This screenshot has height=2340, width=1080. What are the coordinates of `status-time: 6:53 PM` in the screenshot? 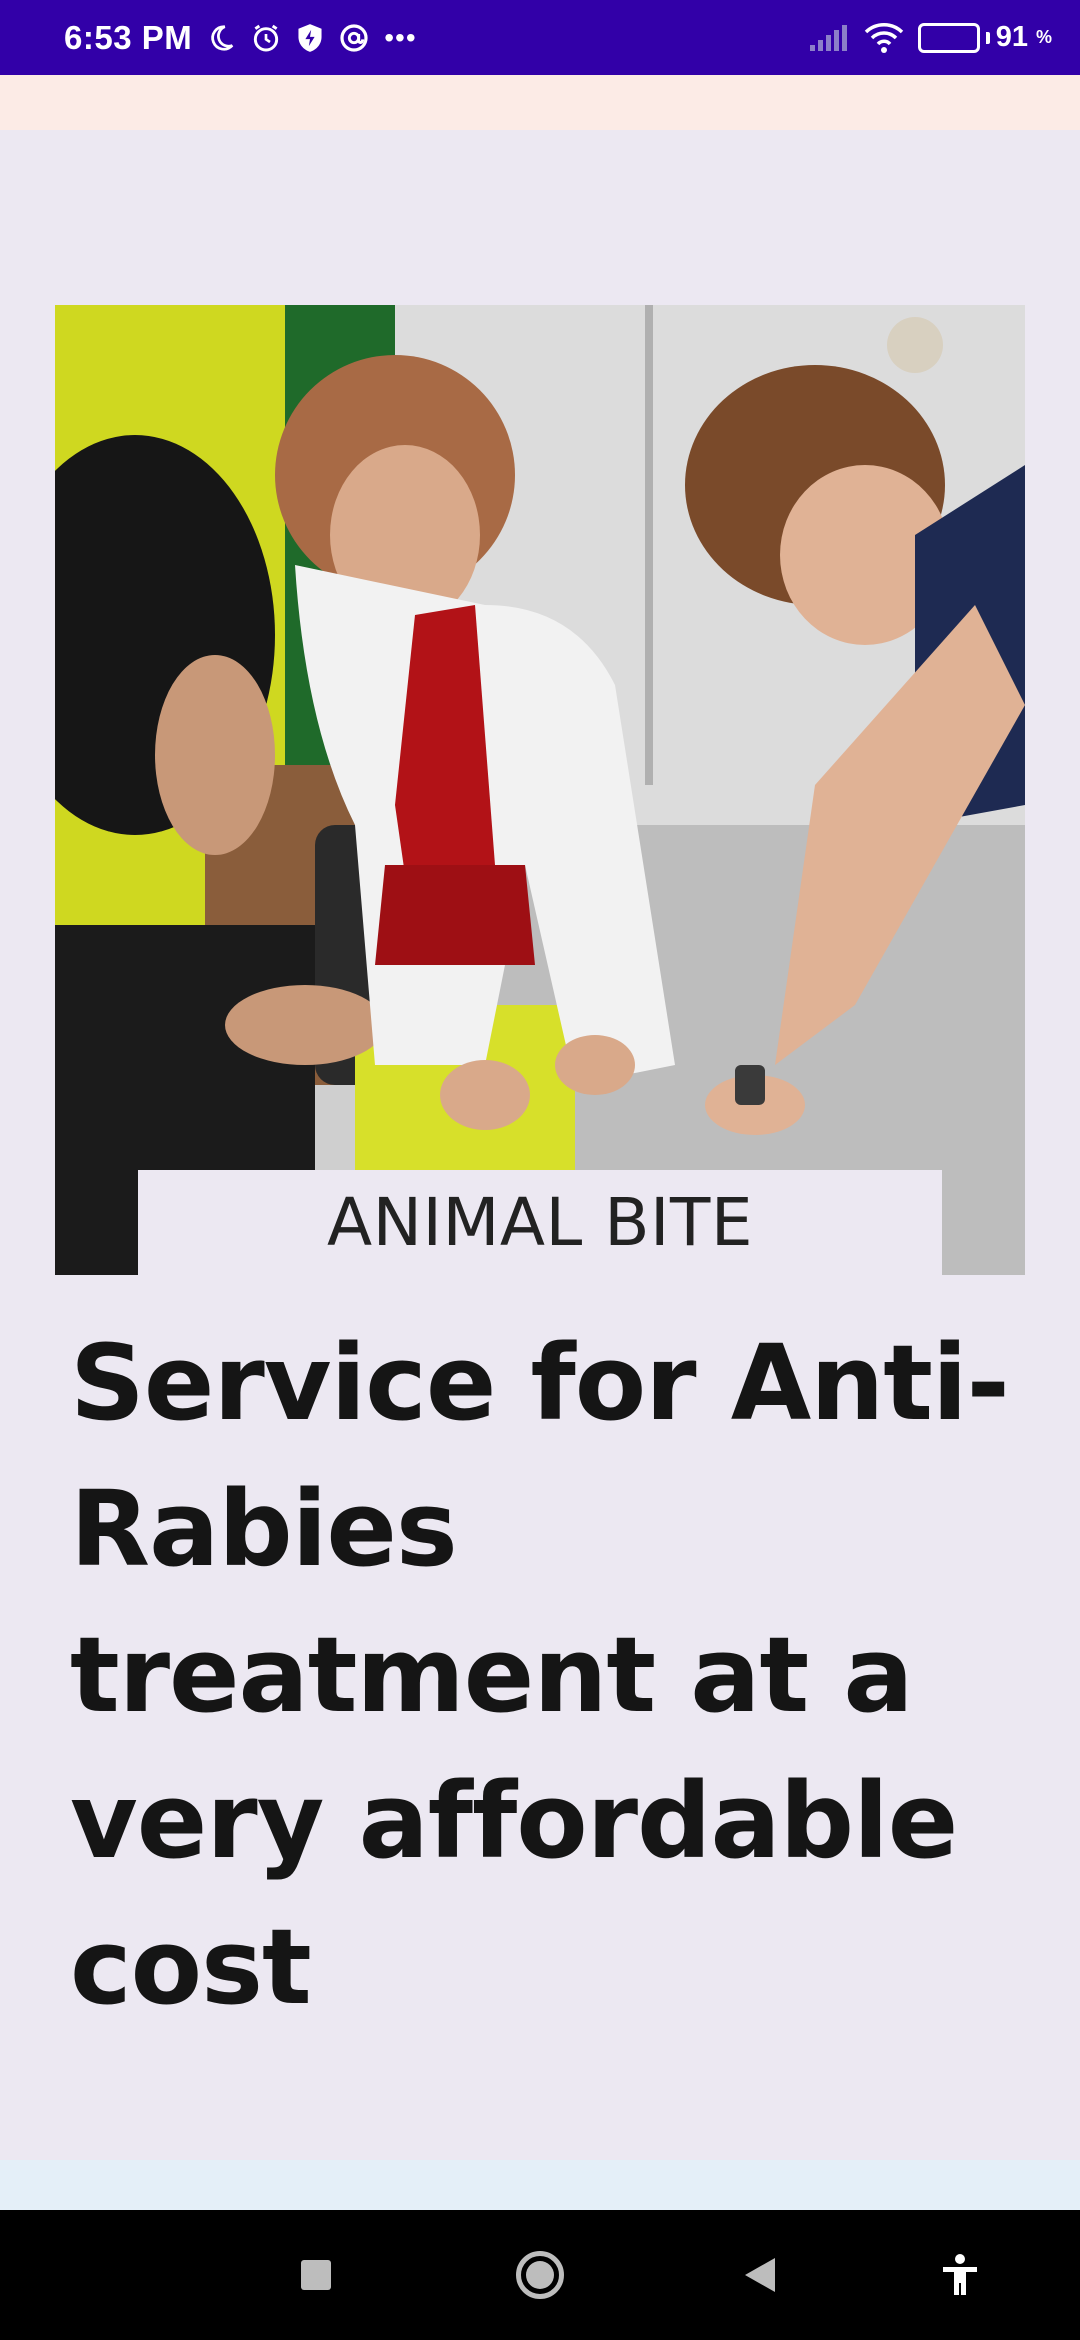 It's located at (128, 37).